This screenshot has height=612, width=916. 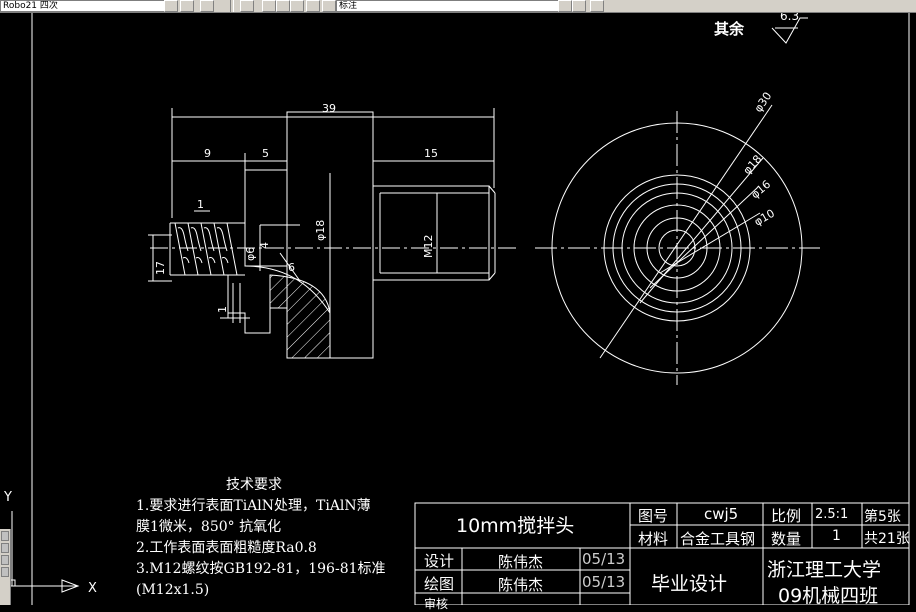 What do you see at coordinates (515, 526) in the screenshot?
I see `part-name: 10mm搅拌头` at bounding box center [515, 526].